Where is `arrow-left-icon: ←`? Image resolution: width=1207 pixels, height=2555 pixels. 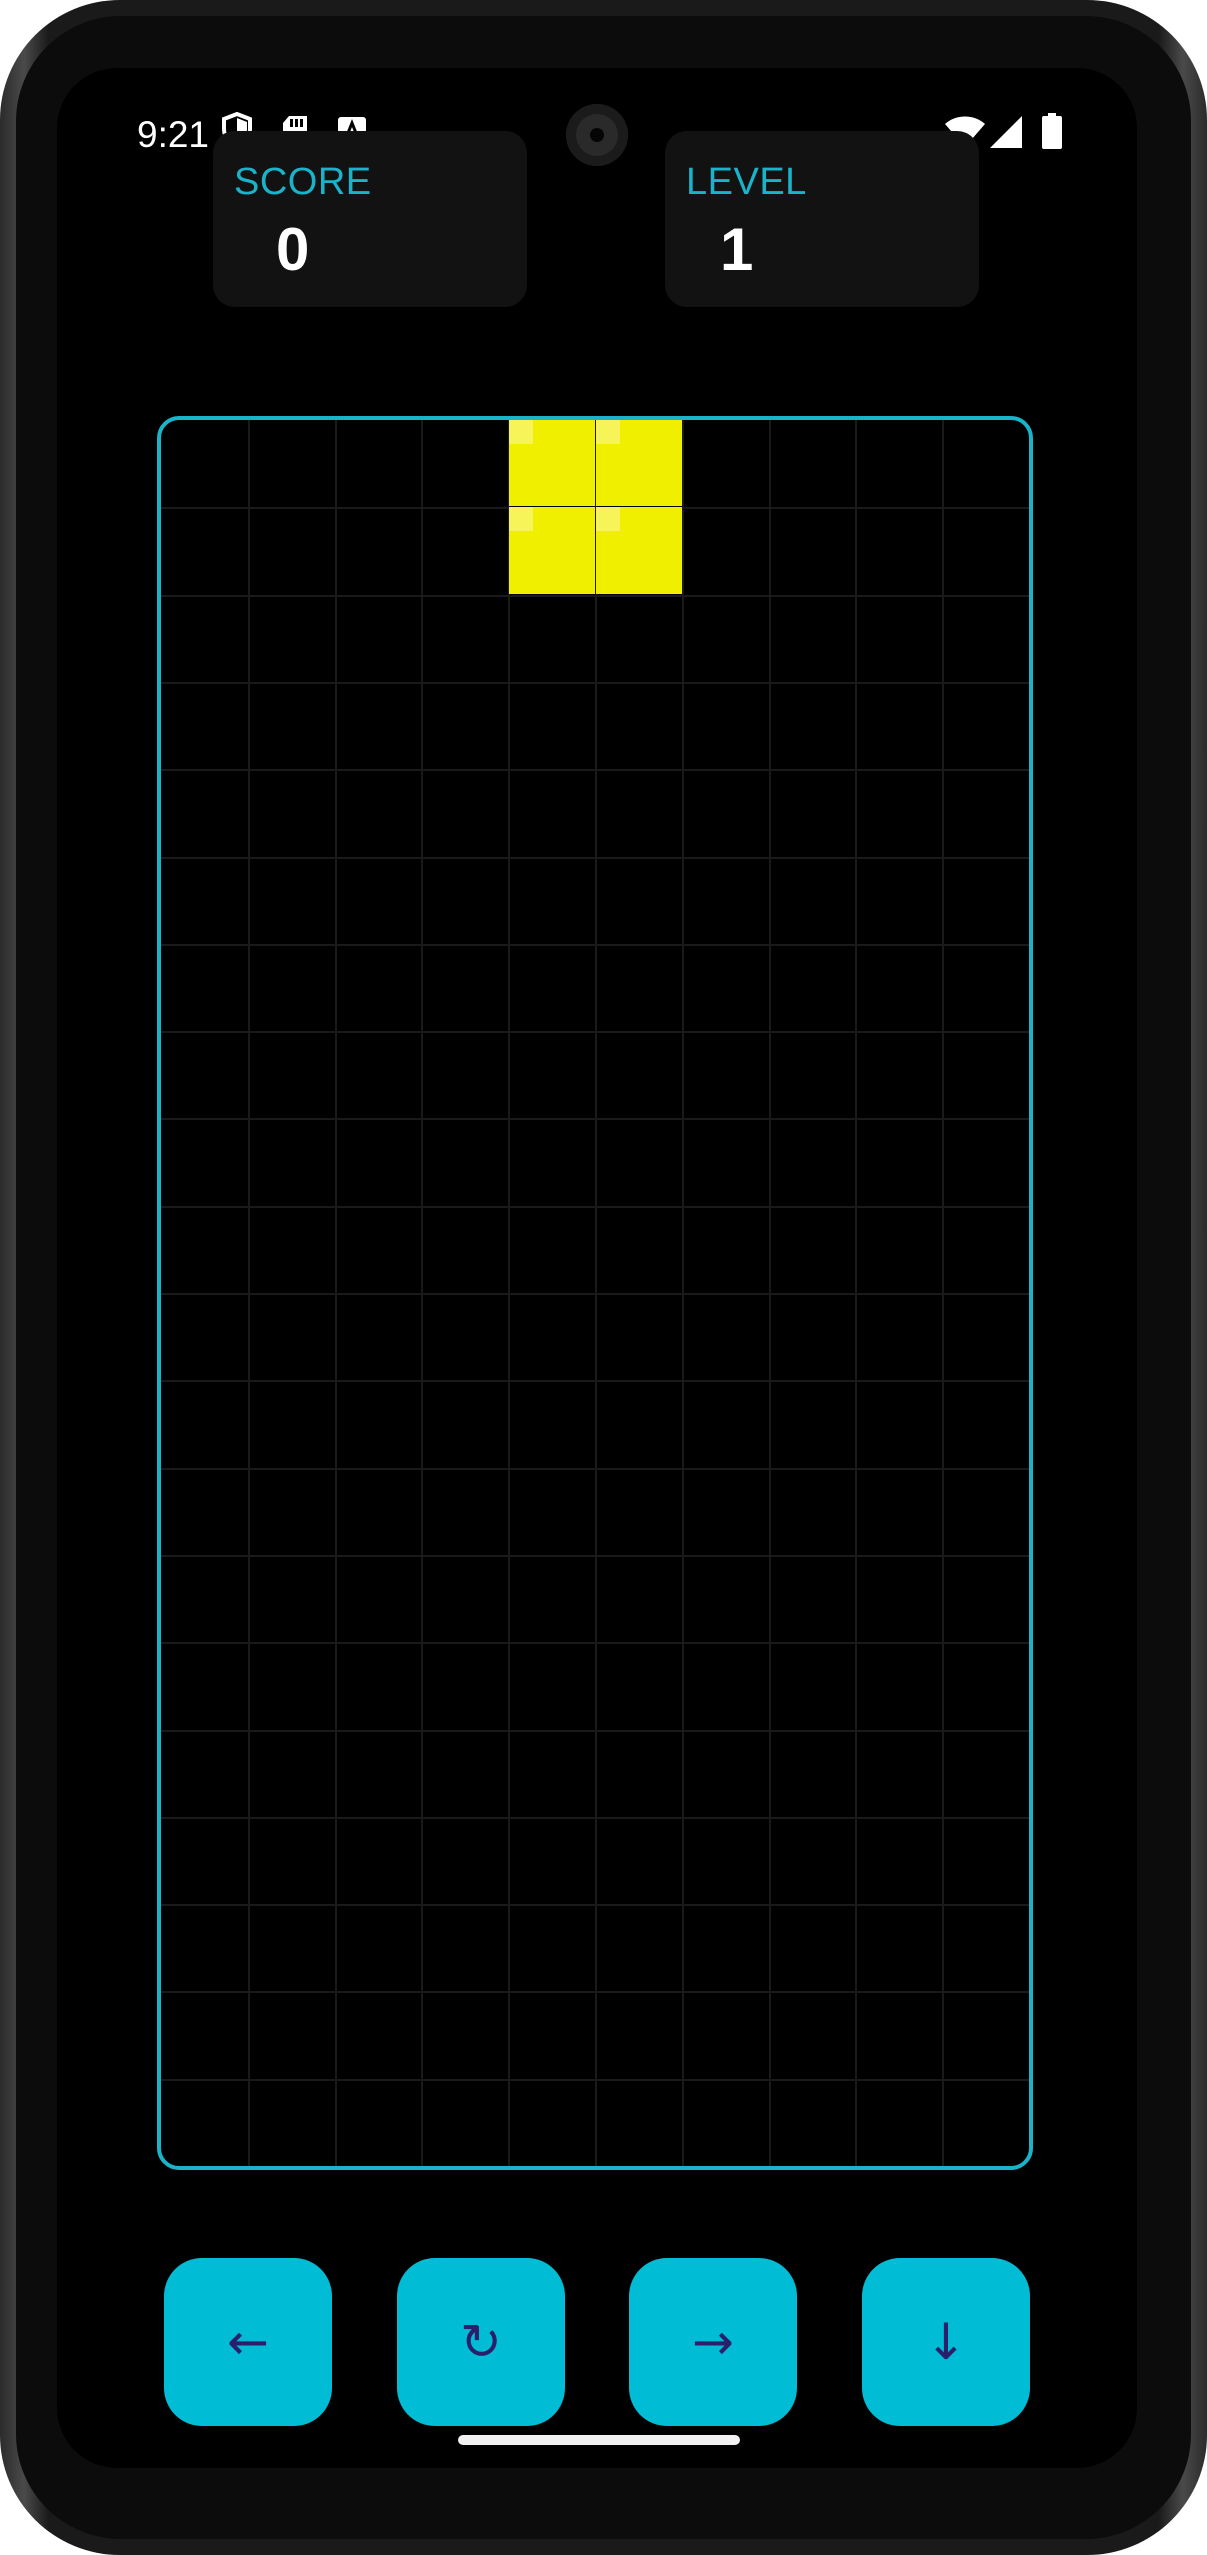 arrow-left-icon: ← is located at coordinates (248, 2342).